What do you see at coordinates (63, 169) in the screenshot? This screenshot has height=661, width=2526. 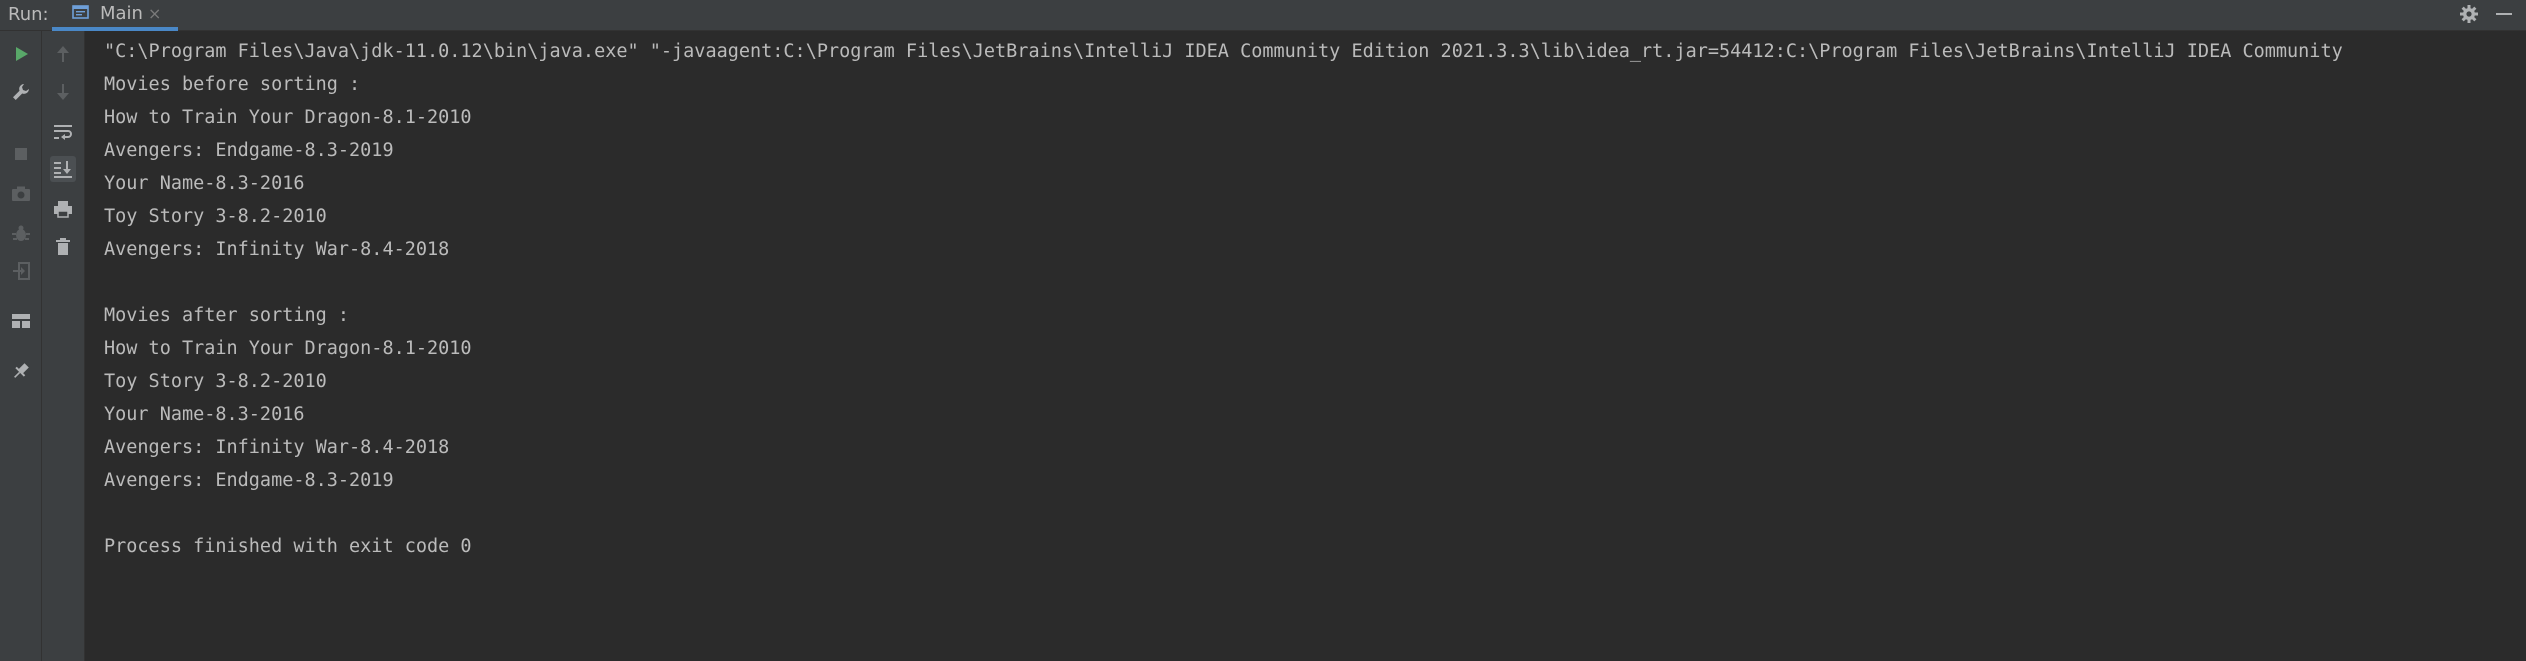 I see `scroll-to-end-icon` at bounding box center [63, 169].